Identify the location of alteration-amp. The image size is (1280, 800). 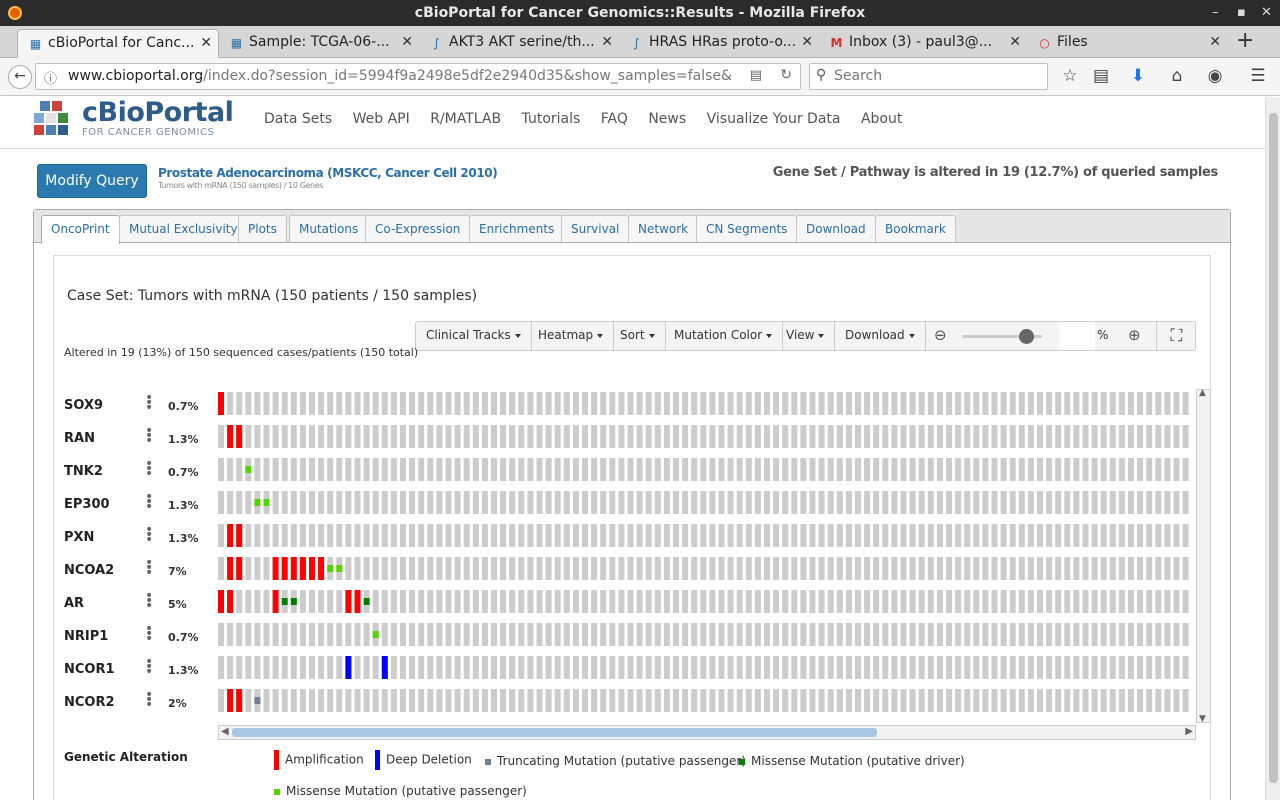
(284, 568).